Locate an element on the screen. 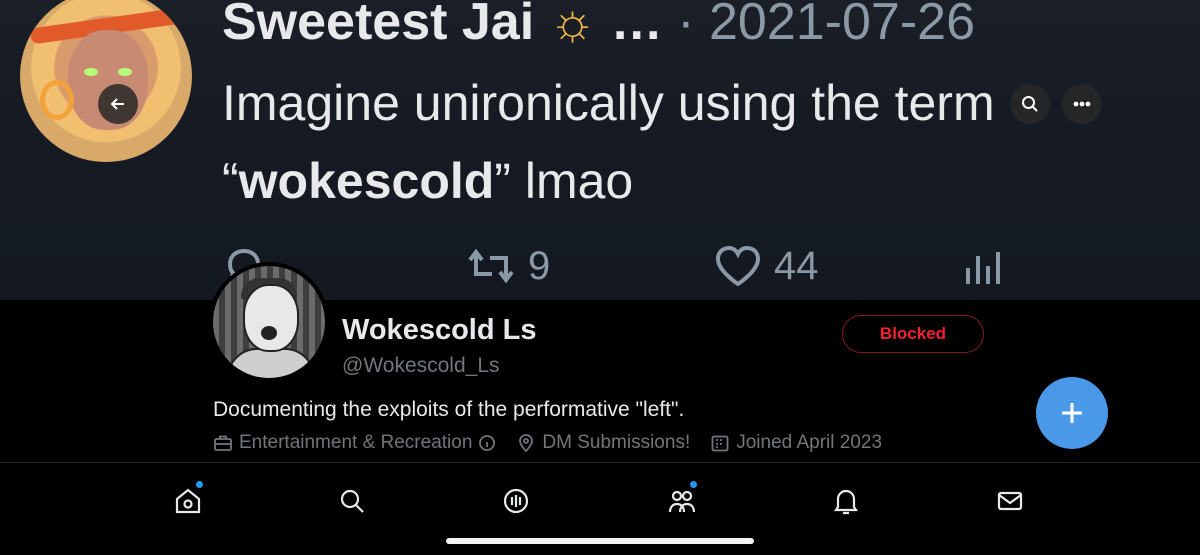 Image resolution: width=1200 pixels, height=555 pixels. like-icon is located at coordinates (738, 266).